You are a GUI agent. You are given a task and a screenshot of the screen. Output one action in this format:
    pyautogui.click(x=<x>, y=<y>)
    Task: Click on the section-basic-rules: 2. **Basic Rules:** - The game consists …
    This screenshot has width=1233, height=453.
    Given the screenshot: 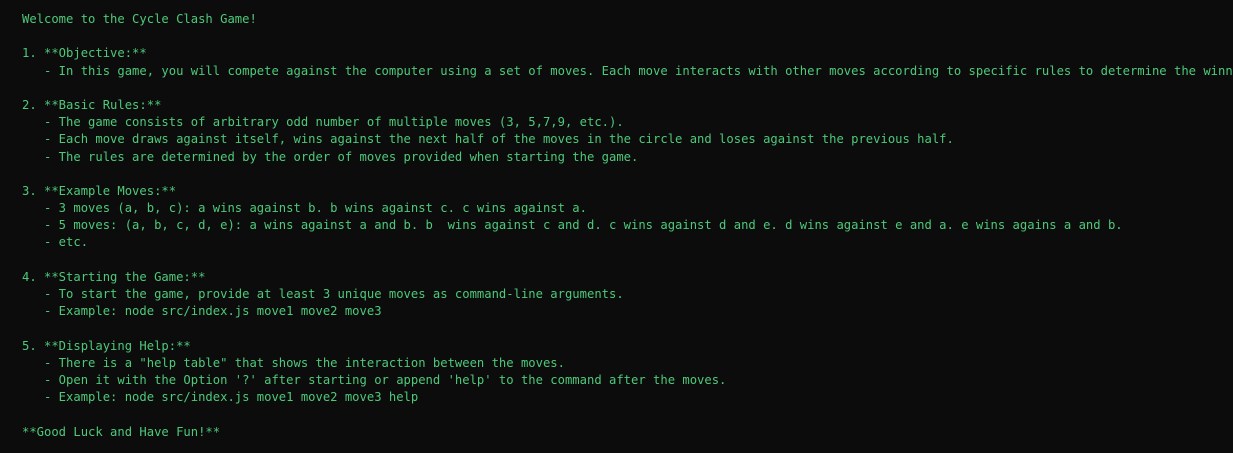 What is the action you would take?
    pyautogui.click(x=627, y=131)
    